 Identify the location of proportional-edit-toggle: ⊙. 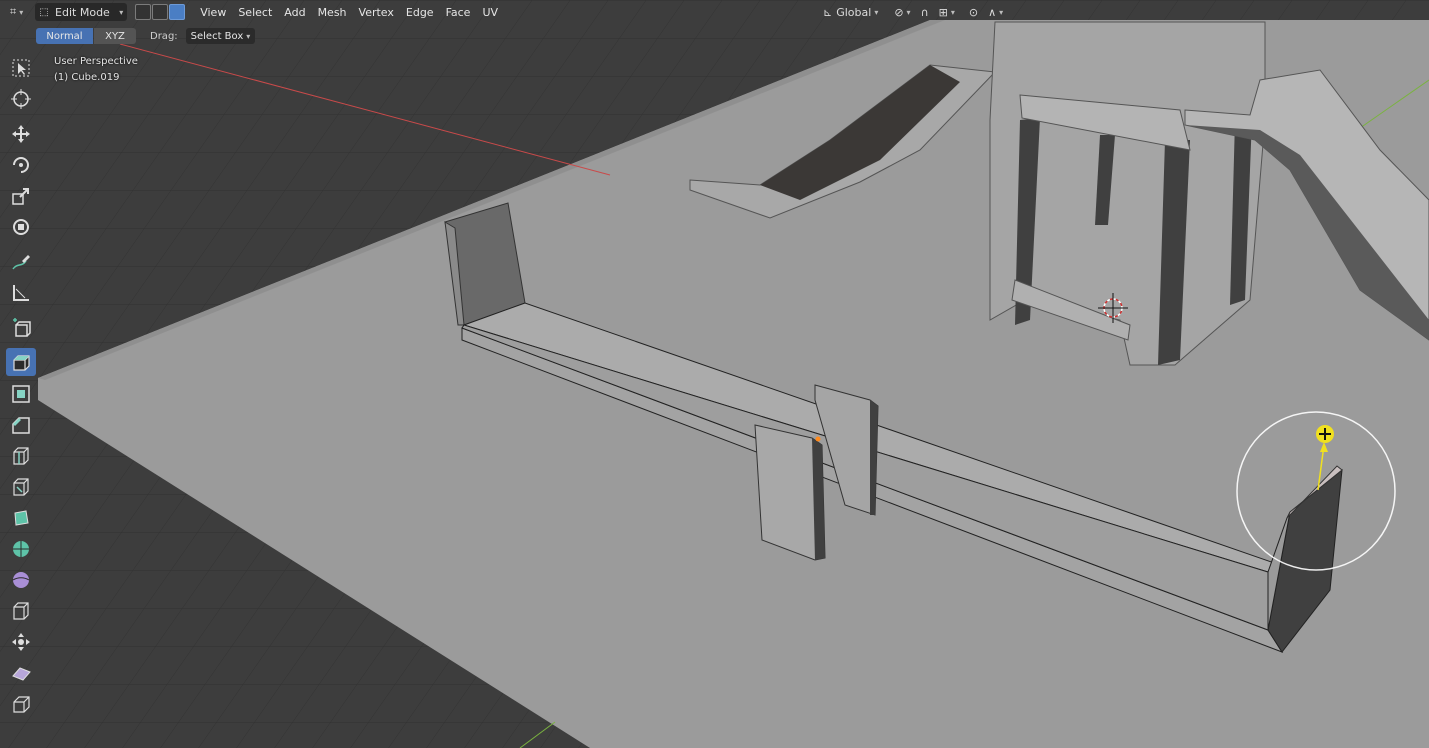
(973, 12).